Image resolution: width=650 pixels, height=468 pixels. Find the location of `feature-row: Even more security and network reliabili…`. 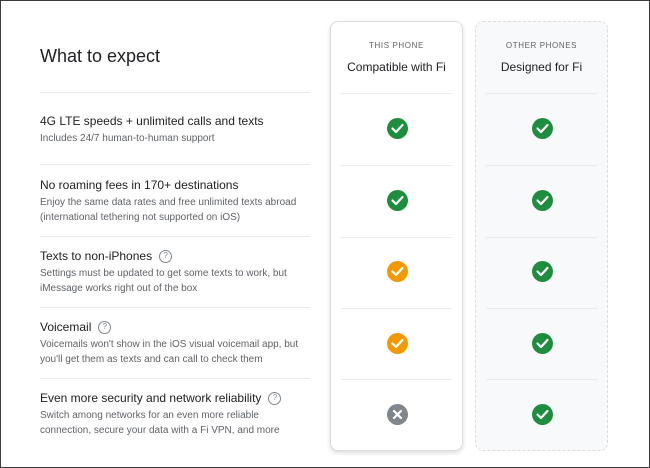

feature-row: Even more security and network reliabili… is located at coordinates (180, 414).